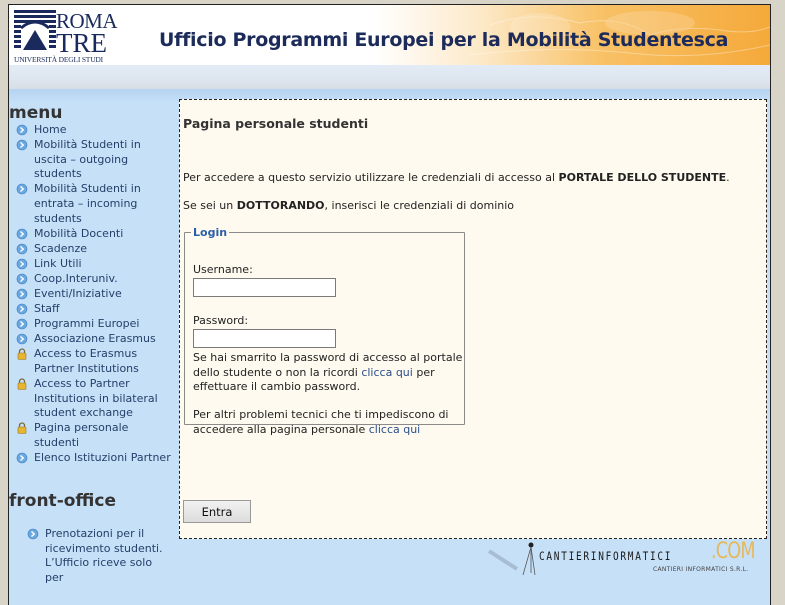 This screenshot has height=605, width=785. I want to click on password-input, so click(264, 338).